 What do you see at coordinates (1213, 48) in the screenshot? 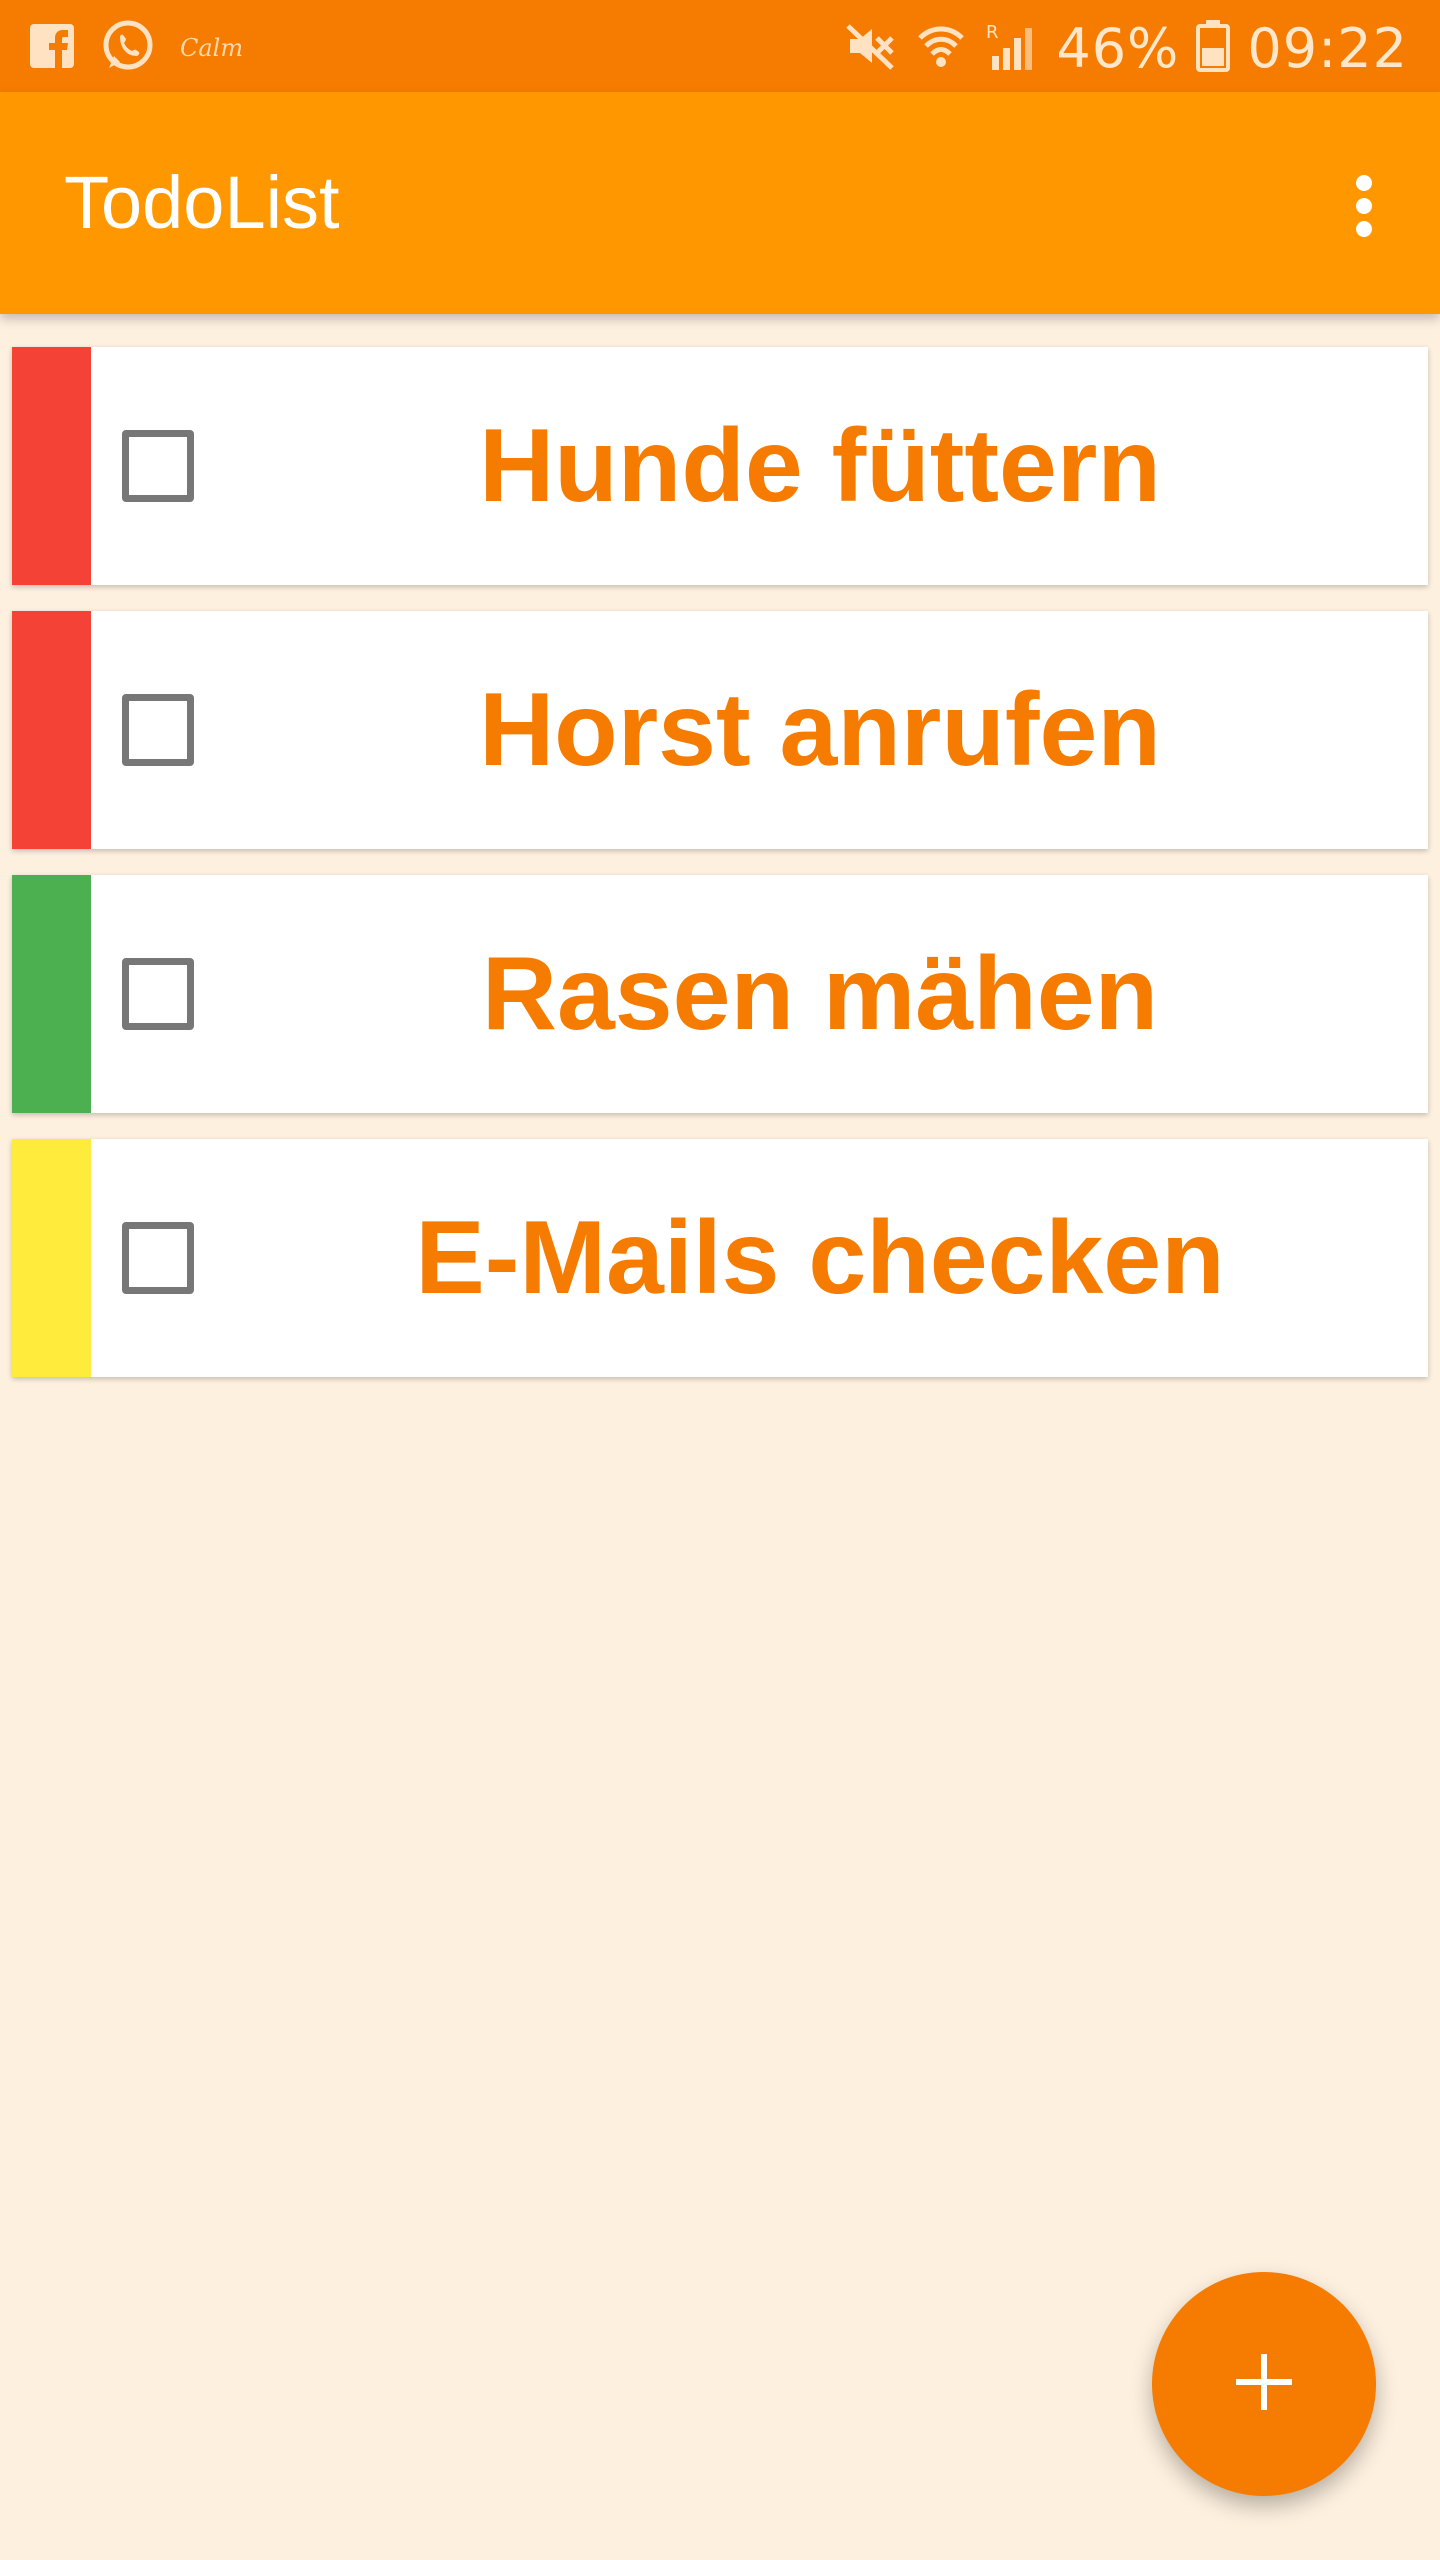
I see `battery-icon` at bounding box center [1213, 48].